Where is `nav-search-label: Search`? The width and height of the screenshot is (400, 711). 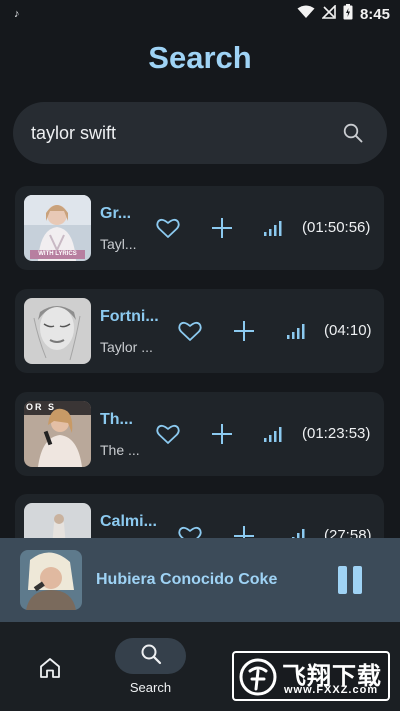 nav-search-label: Search is located at coordinates (150, 687).